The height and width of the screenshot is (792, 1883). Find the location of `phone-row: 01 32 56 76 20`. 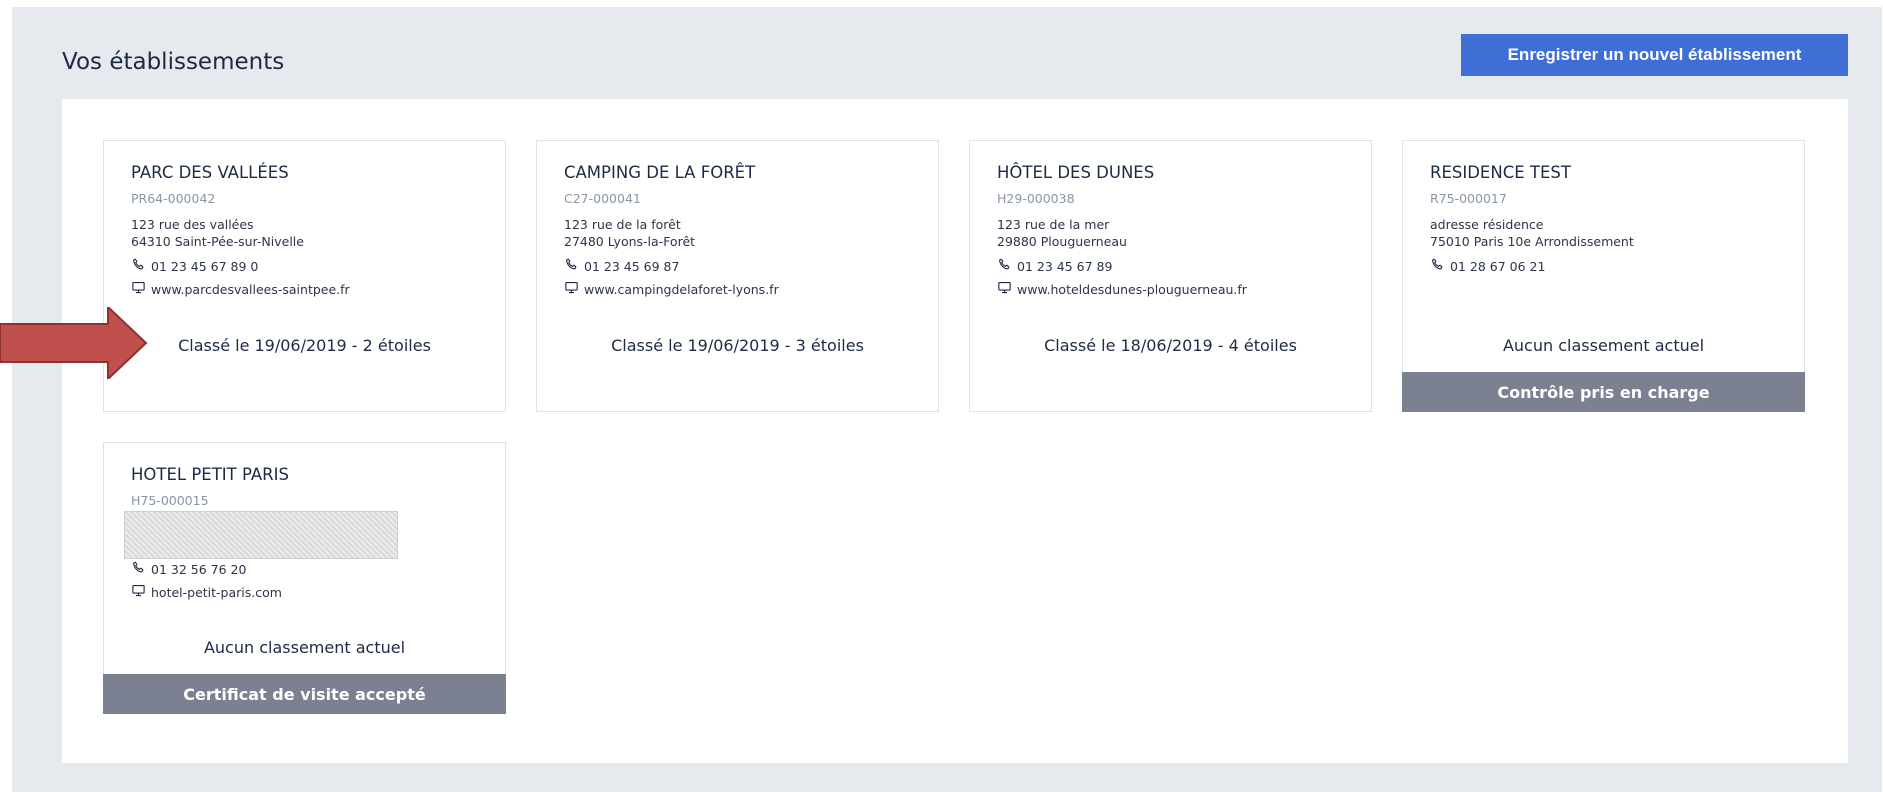

phone-row: 01 32 56 76 20 is located at coordinates (188, 569).